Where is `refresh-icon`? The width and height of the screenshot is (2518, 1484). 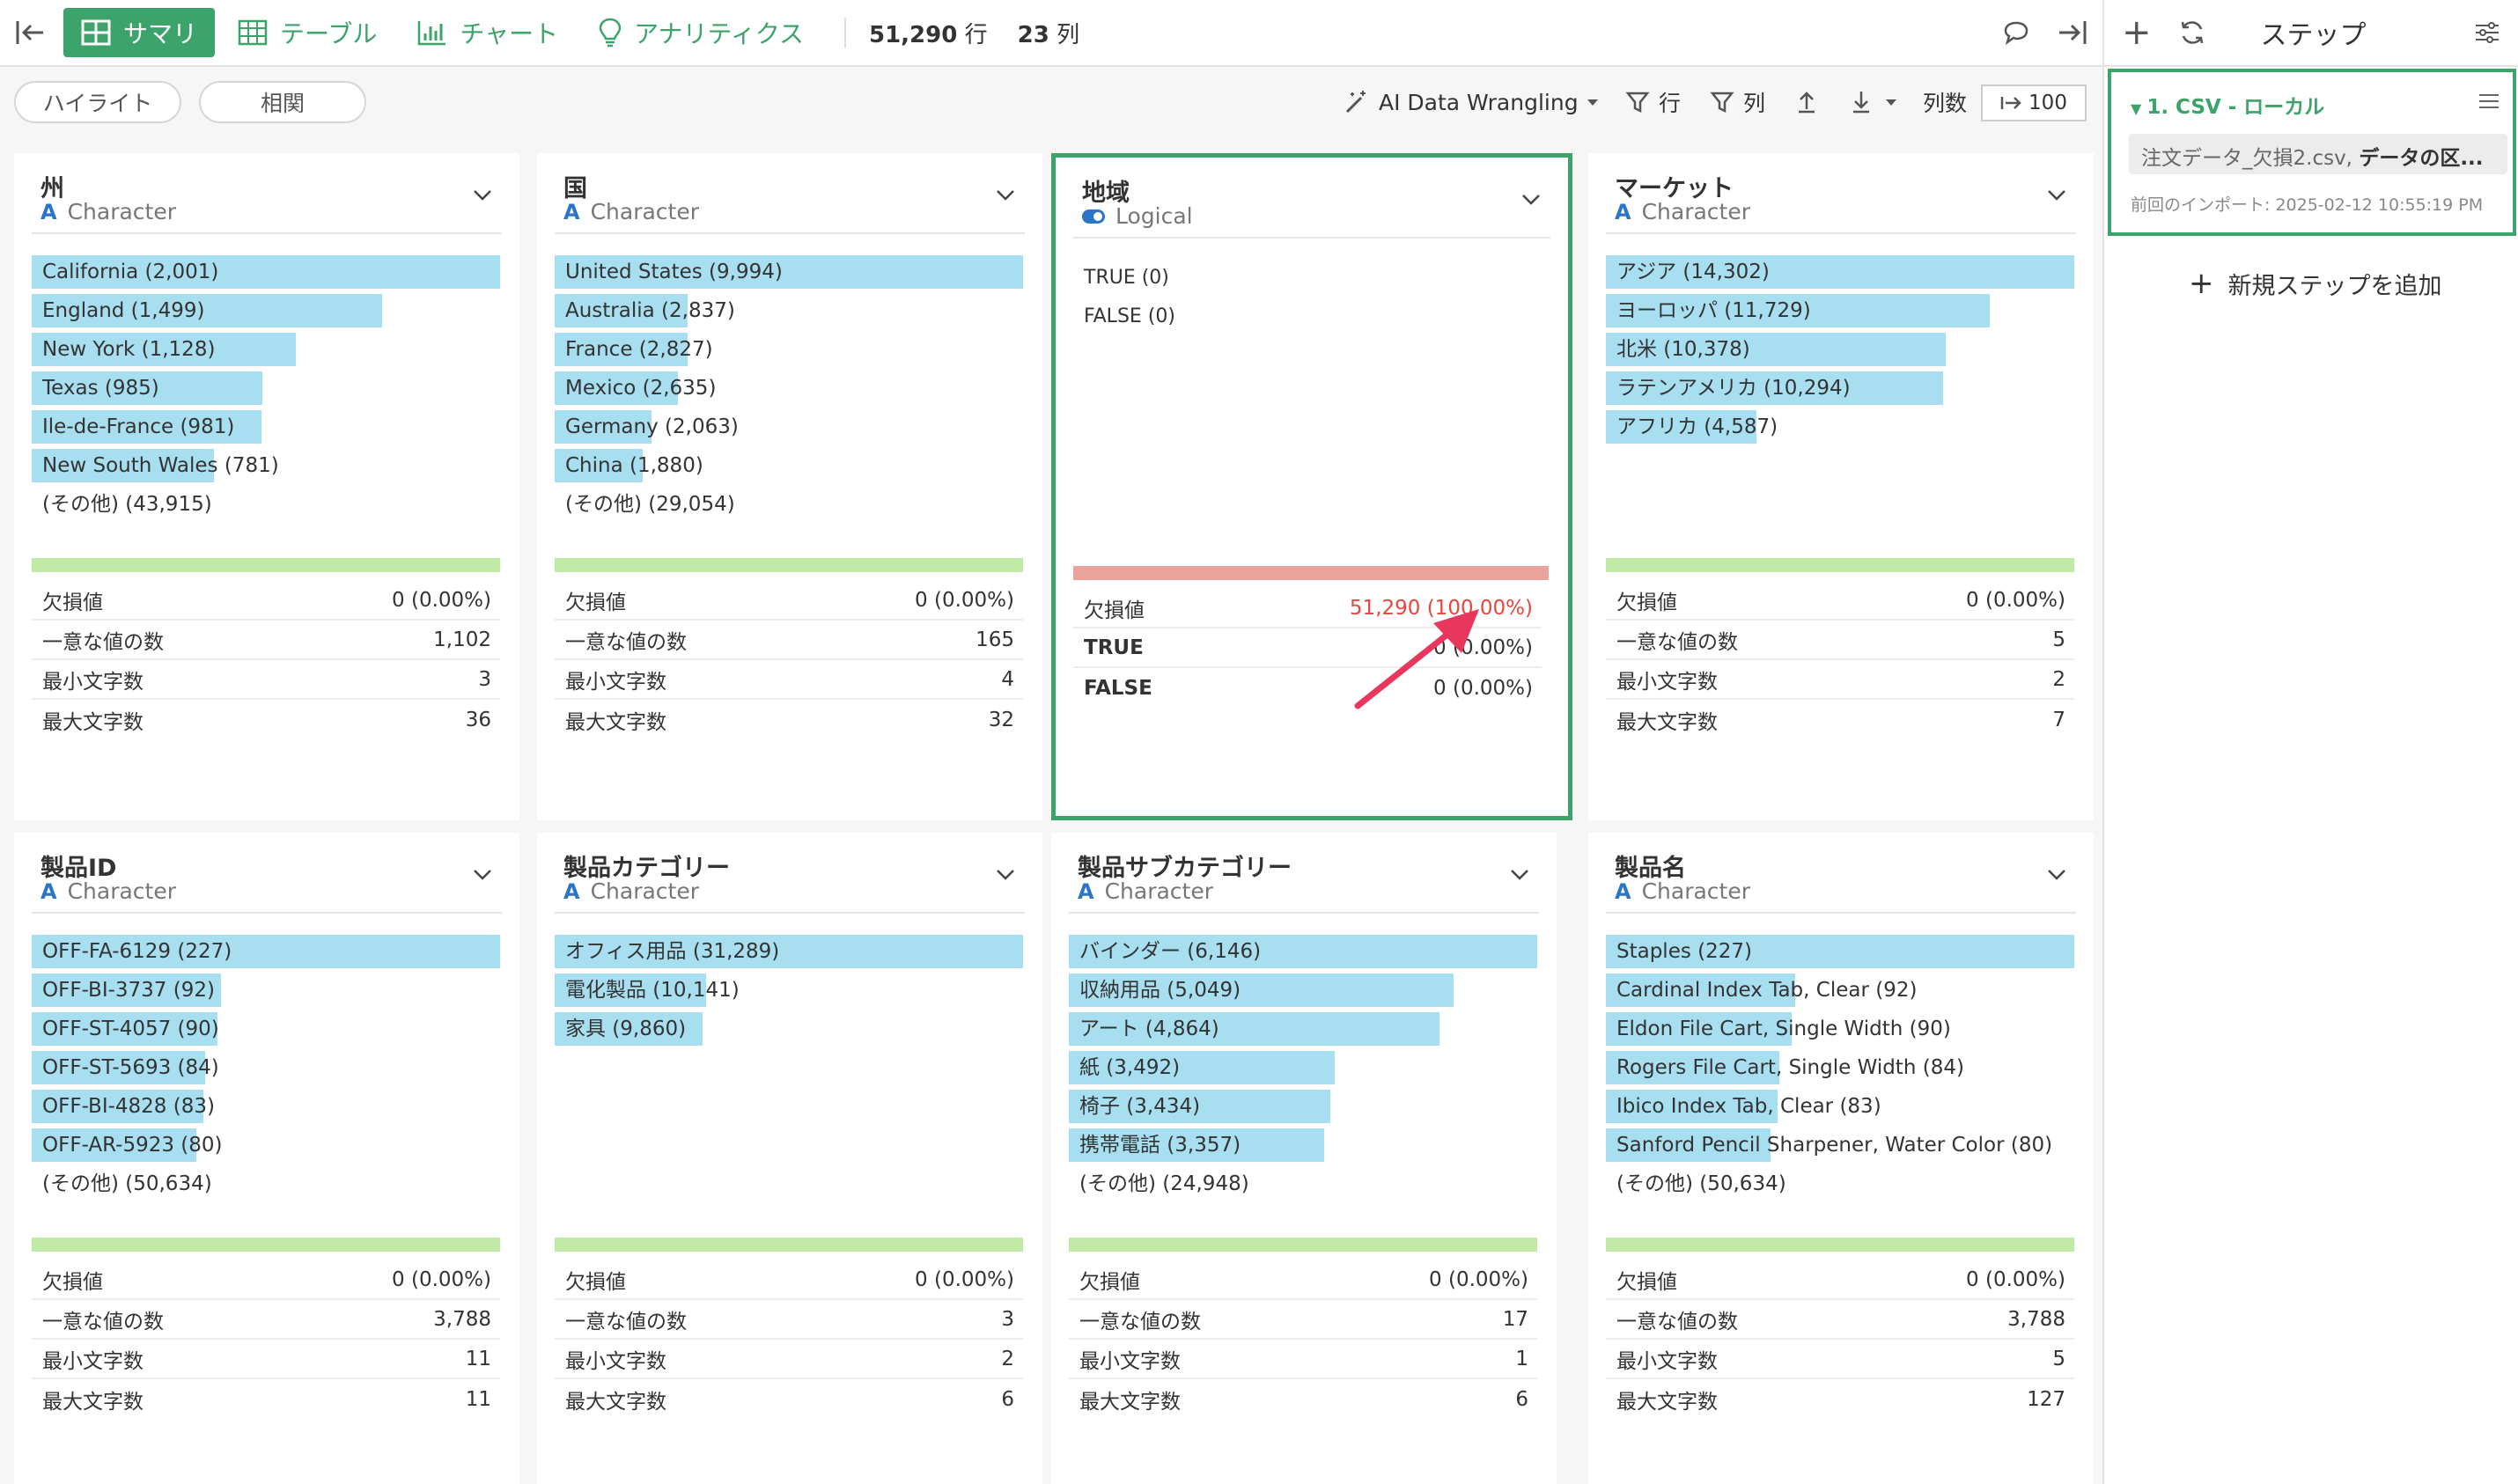 refresh-icon is located at coordinates (2192, 32).